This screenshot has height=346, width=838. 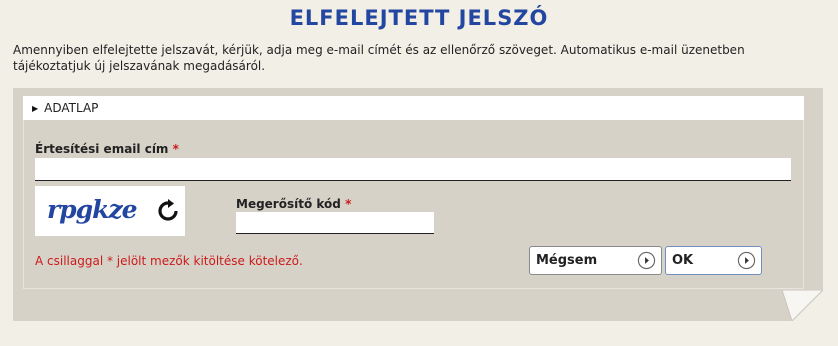 I want to click on cancel-button: Mégsem, so click(x=595, y=260).